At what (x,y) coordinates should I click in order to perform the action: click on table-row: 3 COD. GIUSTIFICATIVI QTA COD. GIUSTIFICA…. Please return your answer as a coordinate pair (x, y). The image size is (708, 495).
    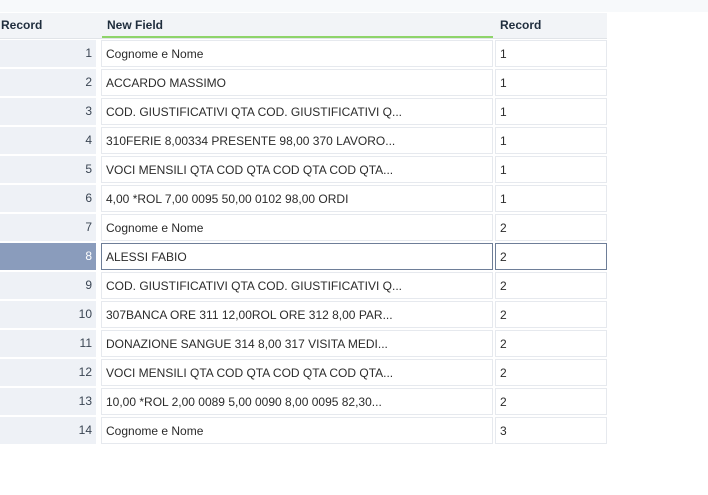
    Looking at the image, I should click on (303, 111).